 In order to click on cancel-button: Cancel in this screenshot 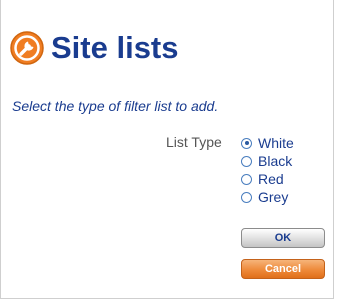, I will do `click(283, 269)`.